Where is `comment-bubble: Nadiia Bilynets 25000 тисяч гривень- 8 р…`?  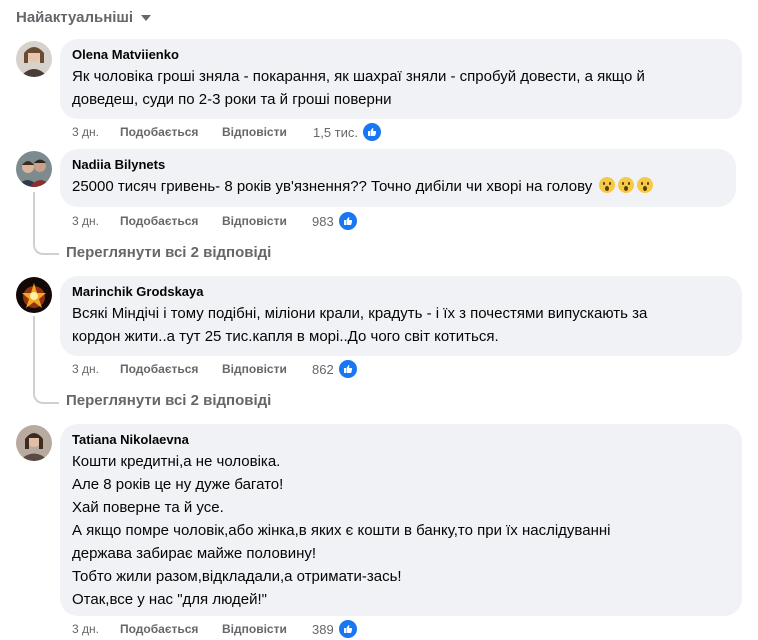
comment-bubble: Nadiia Bilynets 25000 тисяч гривень- 8 р… is located at coordinates (398, 178).